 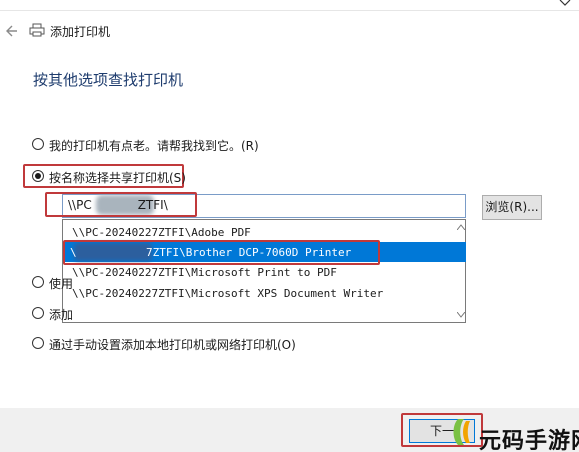 What do you see at coordinates (289, 10) in the screenshot?
I see `top-divider` at bounding box center [289, 10].